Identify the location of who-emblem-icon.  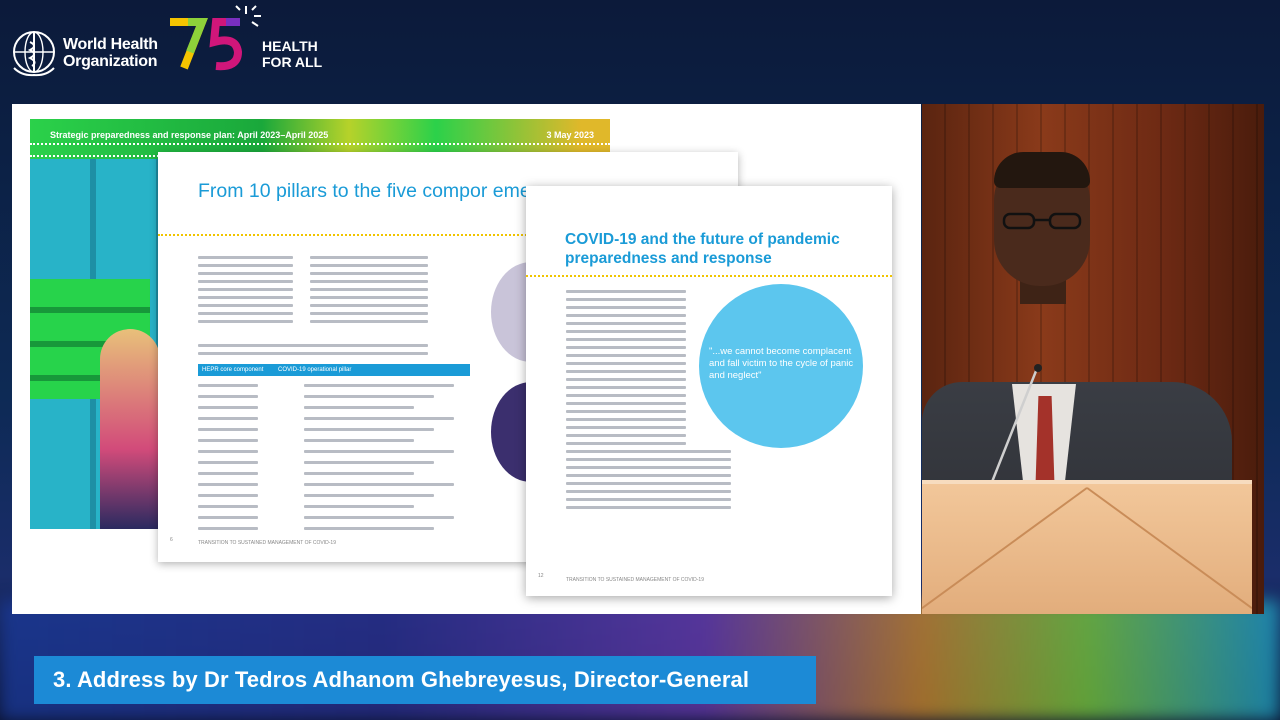
(34, 54).